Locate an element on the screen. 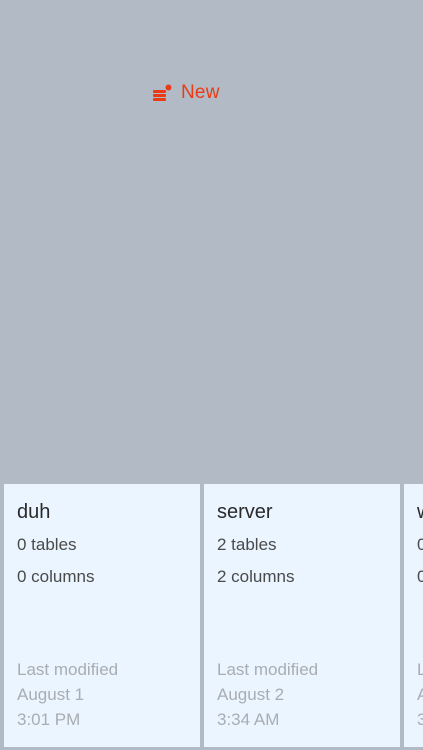 This screenshot has height=750, width=423. last-modified-time: 3:01 PM is located at coordinates (49, 719).